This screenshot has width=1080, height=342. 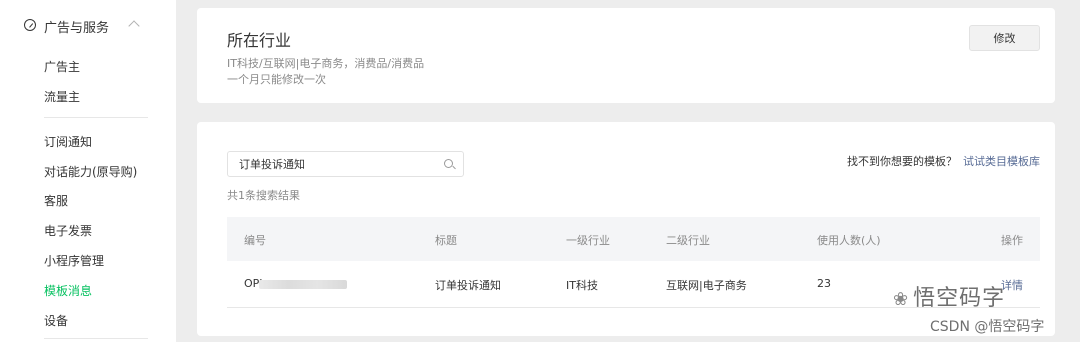 I want to click on category-template-library-link: 试试类目模板库, so click(x=1001, y=161).